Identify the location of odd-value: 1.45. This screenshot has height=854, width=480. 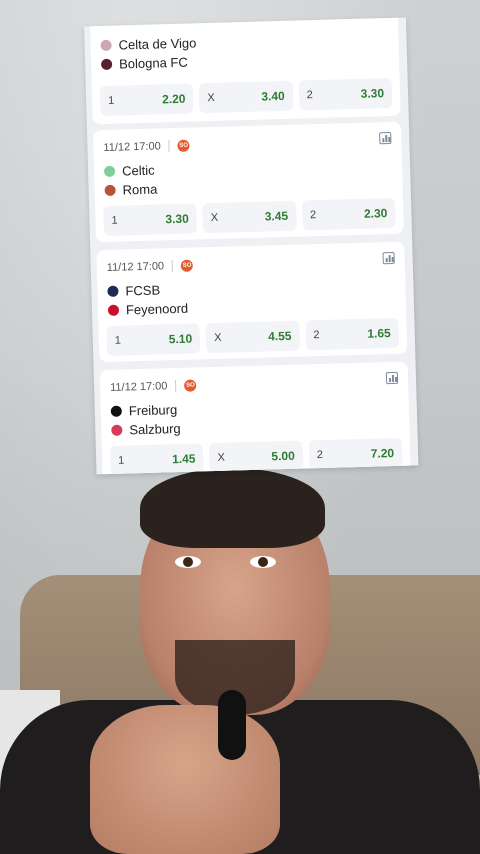
(183, 459).